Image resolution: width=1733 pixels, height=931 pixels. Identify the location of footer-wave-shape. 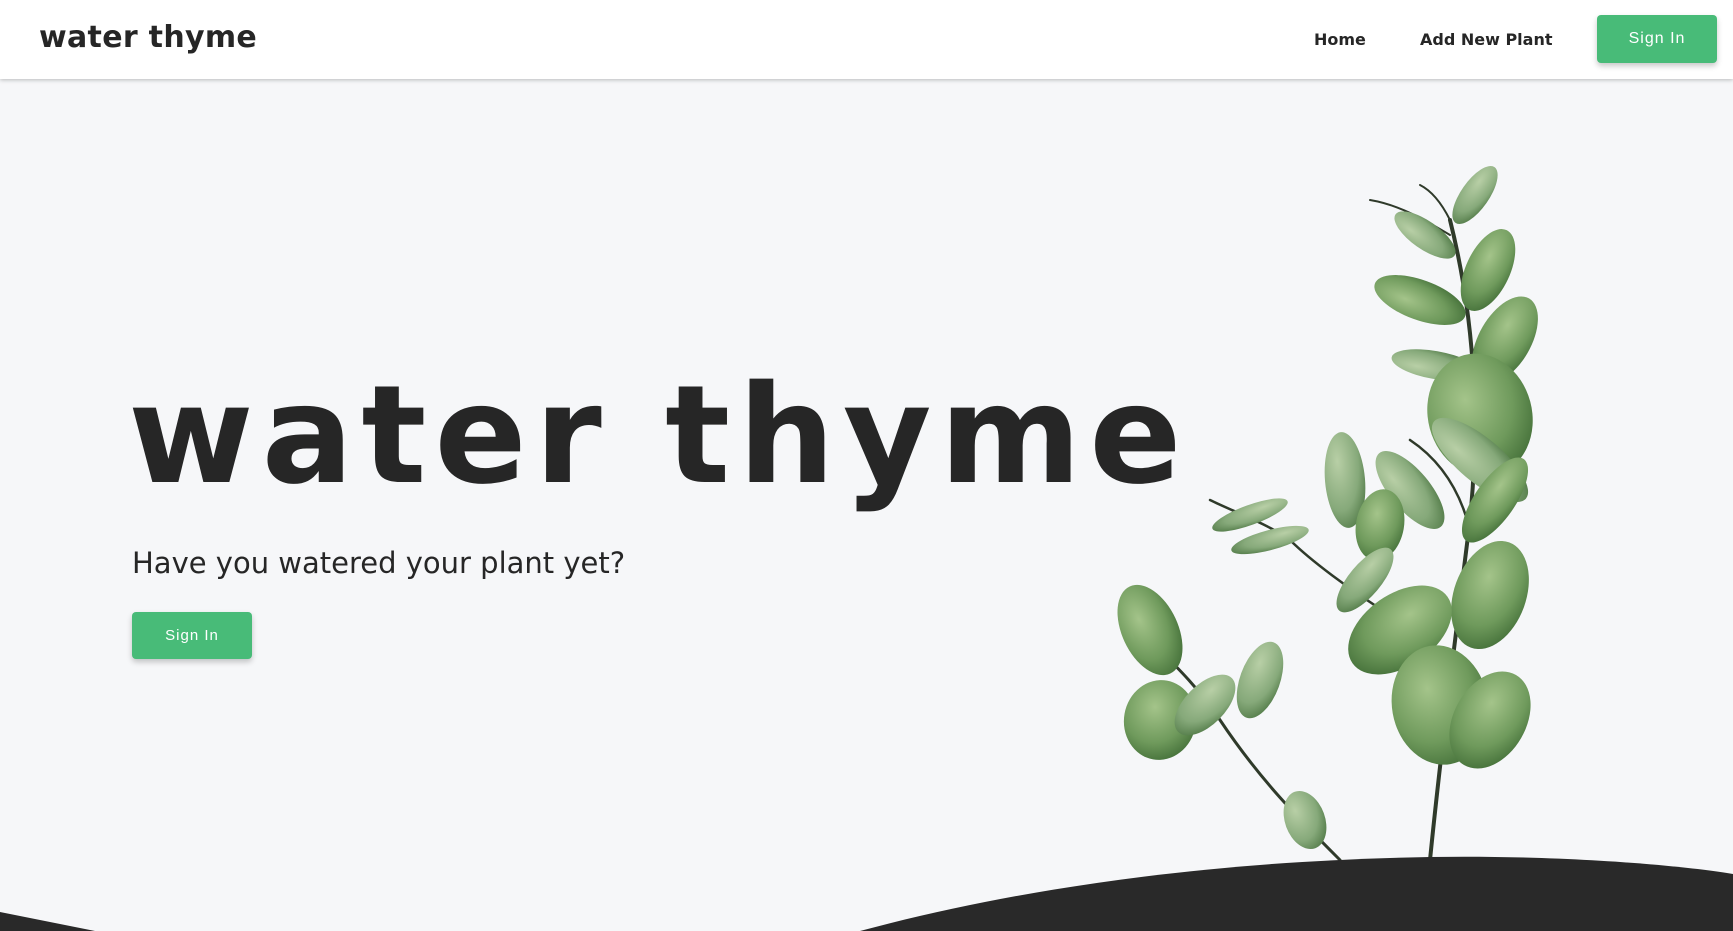
(866, 893).